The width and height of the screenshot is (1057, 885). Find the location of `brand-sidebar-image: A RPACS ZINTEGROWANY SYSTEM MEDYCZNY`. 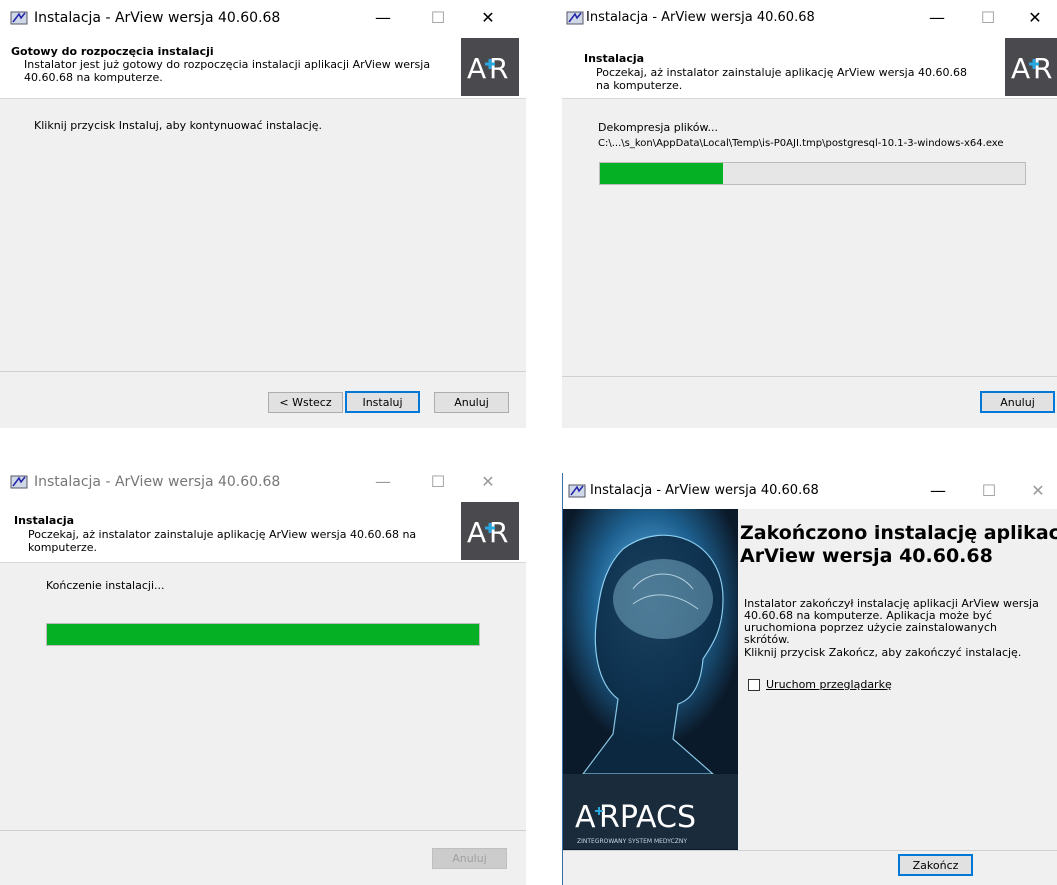

brand-sidebar-image: A RPACS ZINTEGROWANY SYSTEM MEDYCZNY is located at coordinates (650, 697).